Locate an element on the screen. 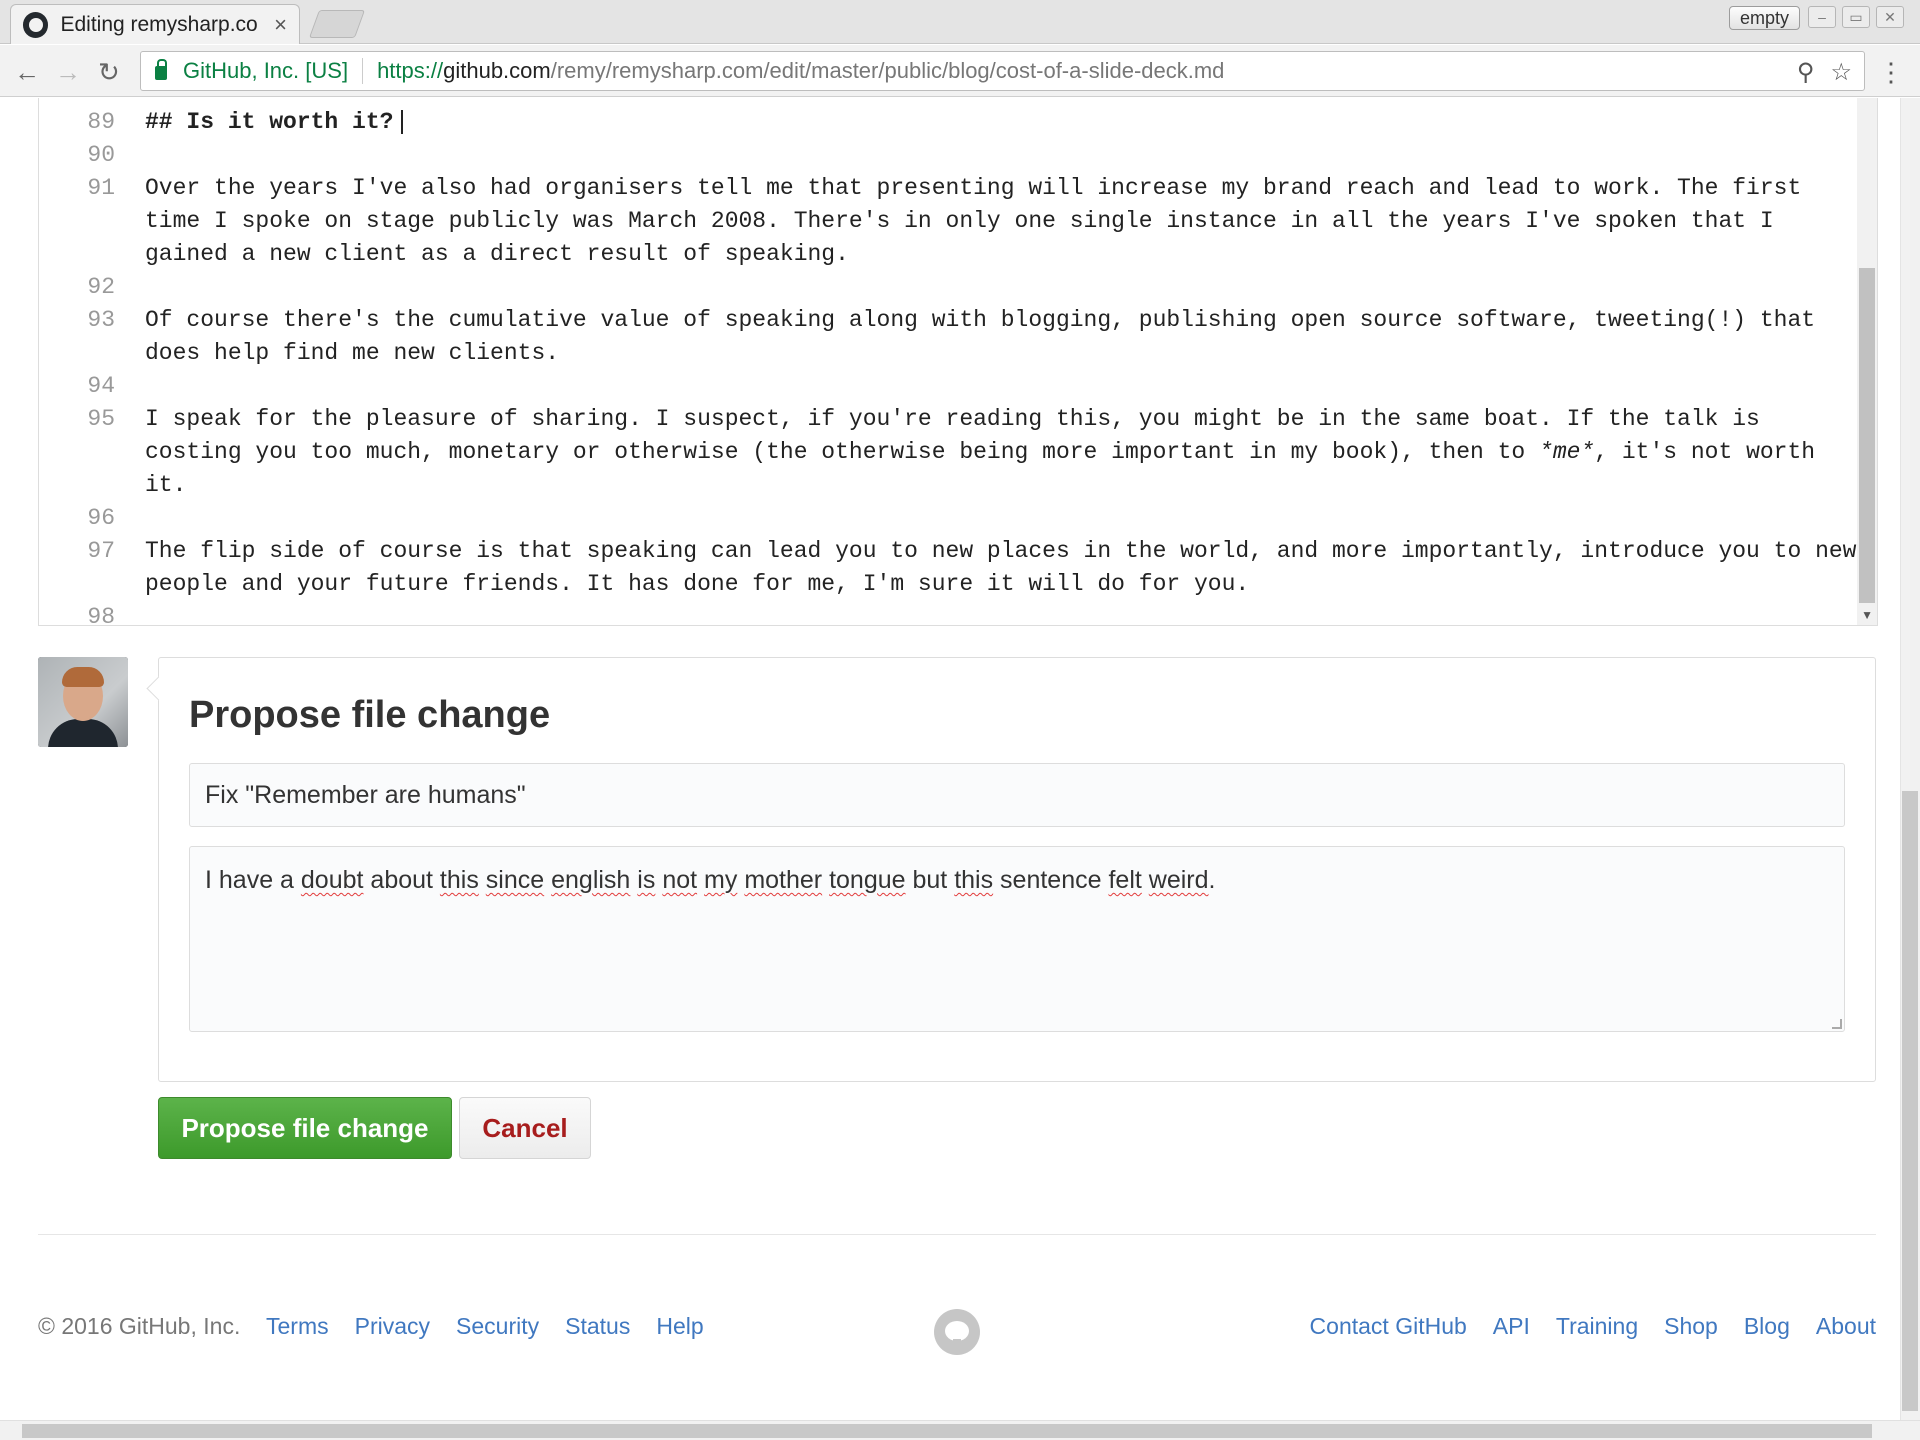 The height and width of the screenshot is (1440, 1920). spellcheck-word: english is located at coordinates (591, 880).